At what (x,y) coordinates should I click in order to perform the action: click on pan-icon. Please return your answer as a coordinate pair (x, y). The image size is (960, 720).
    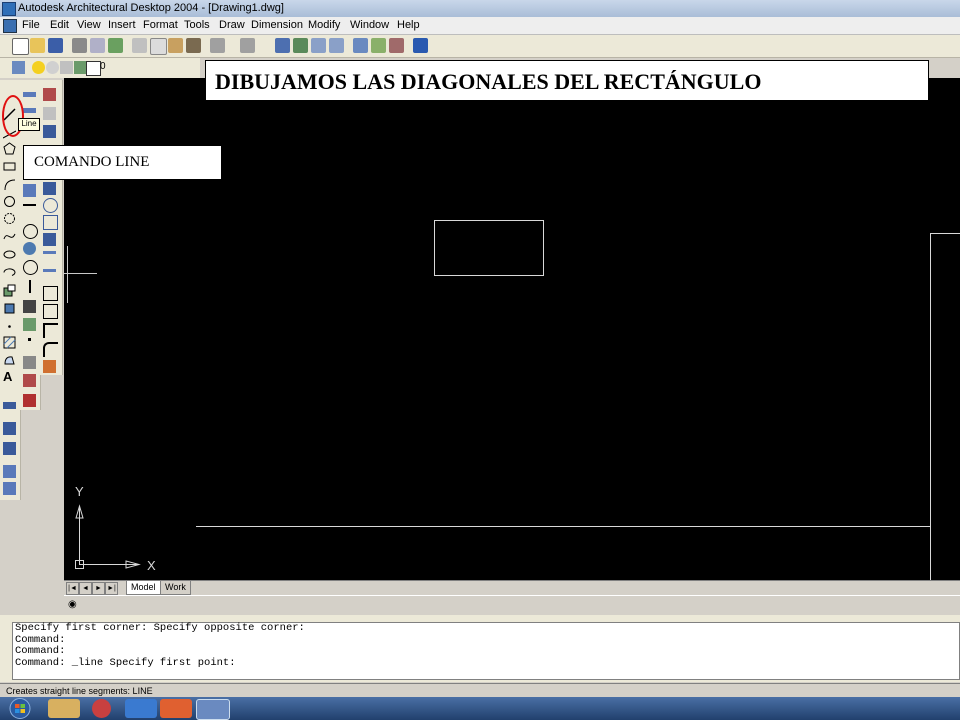
    Looking at the image, I should click on (282, 45).